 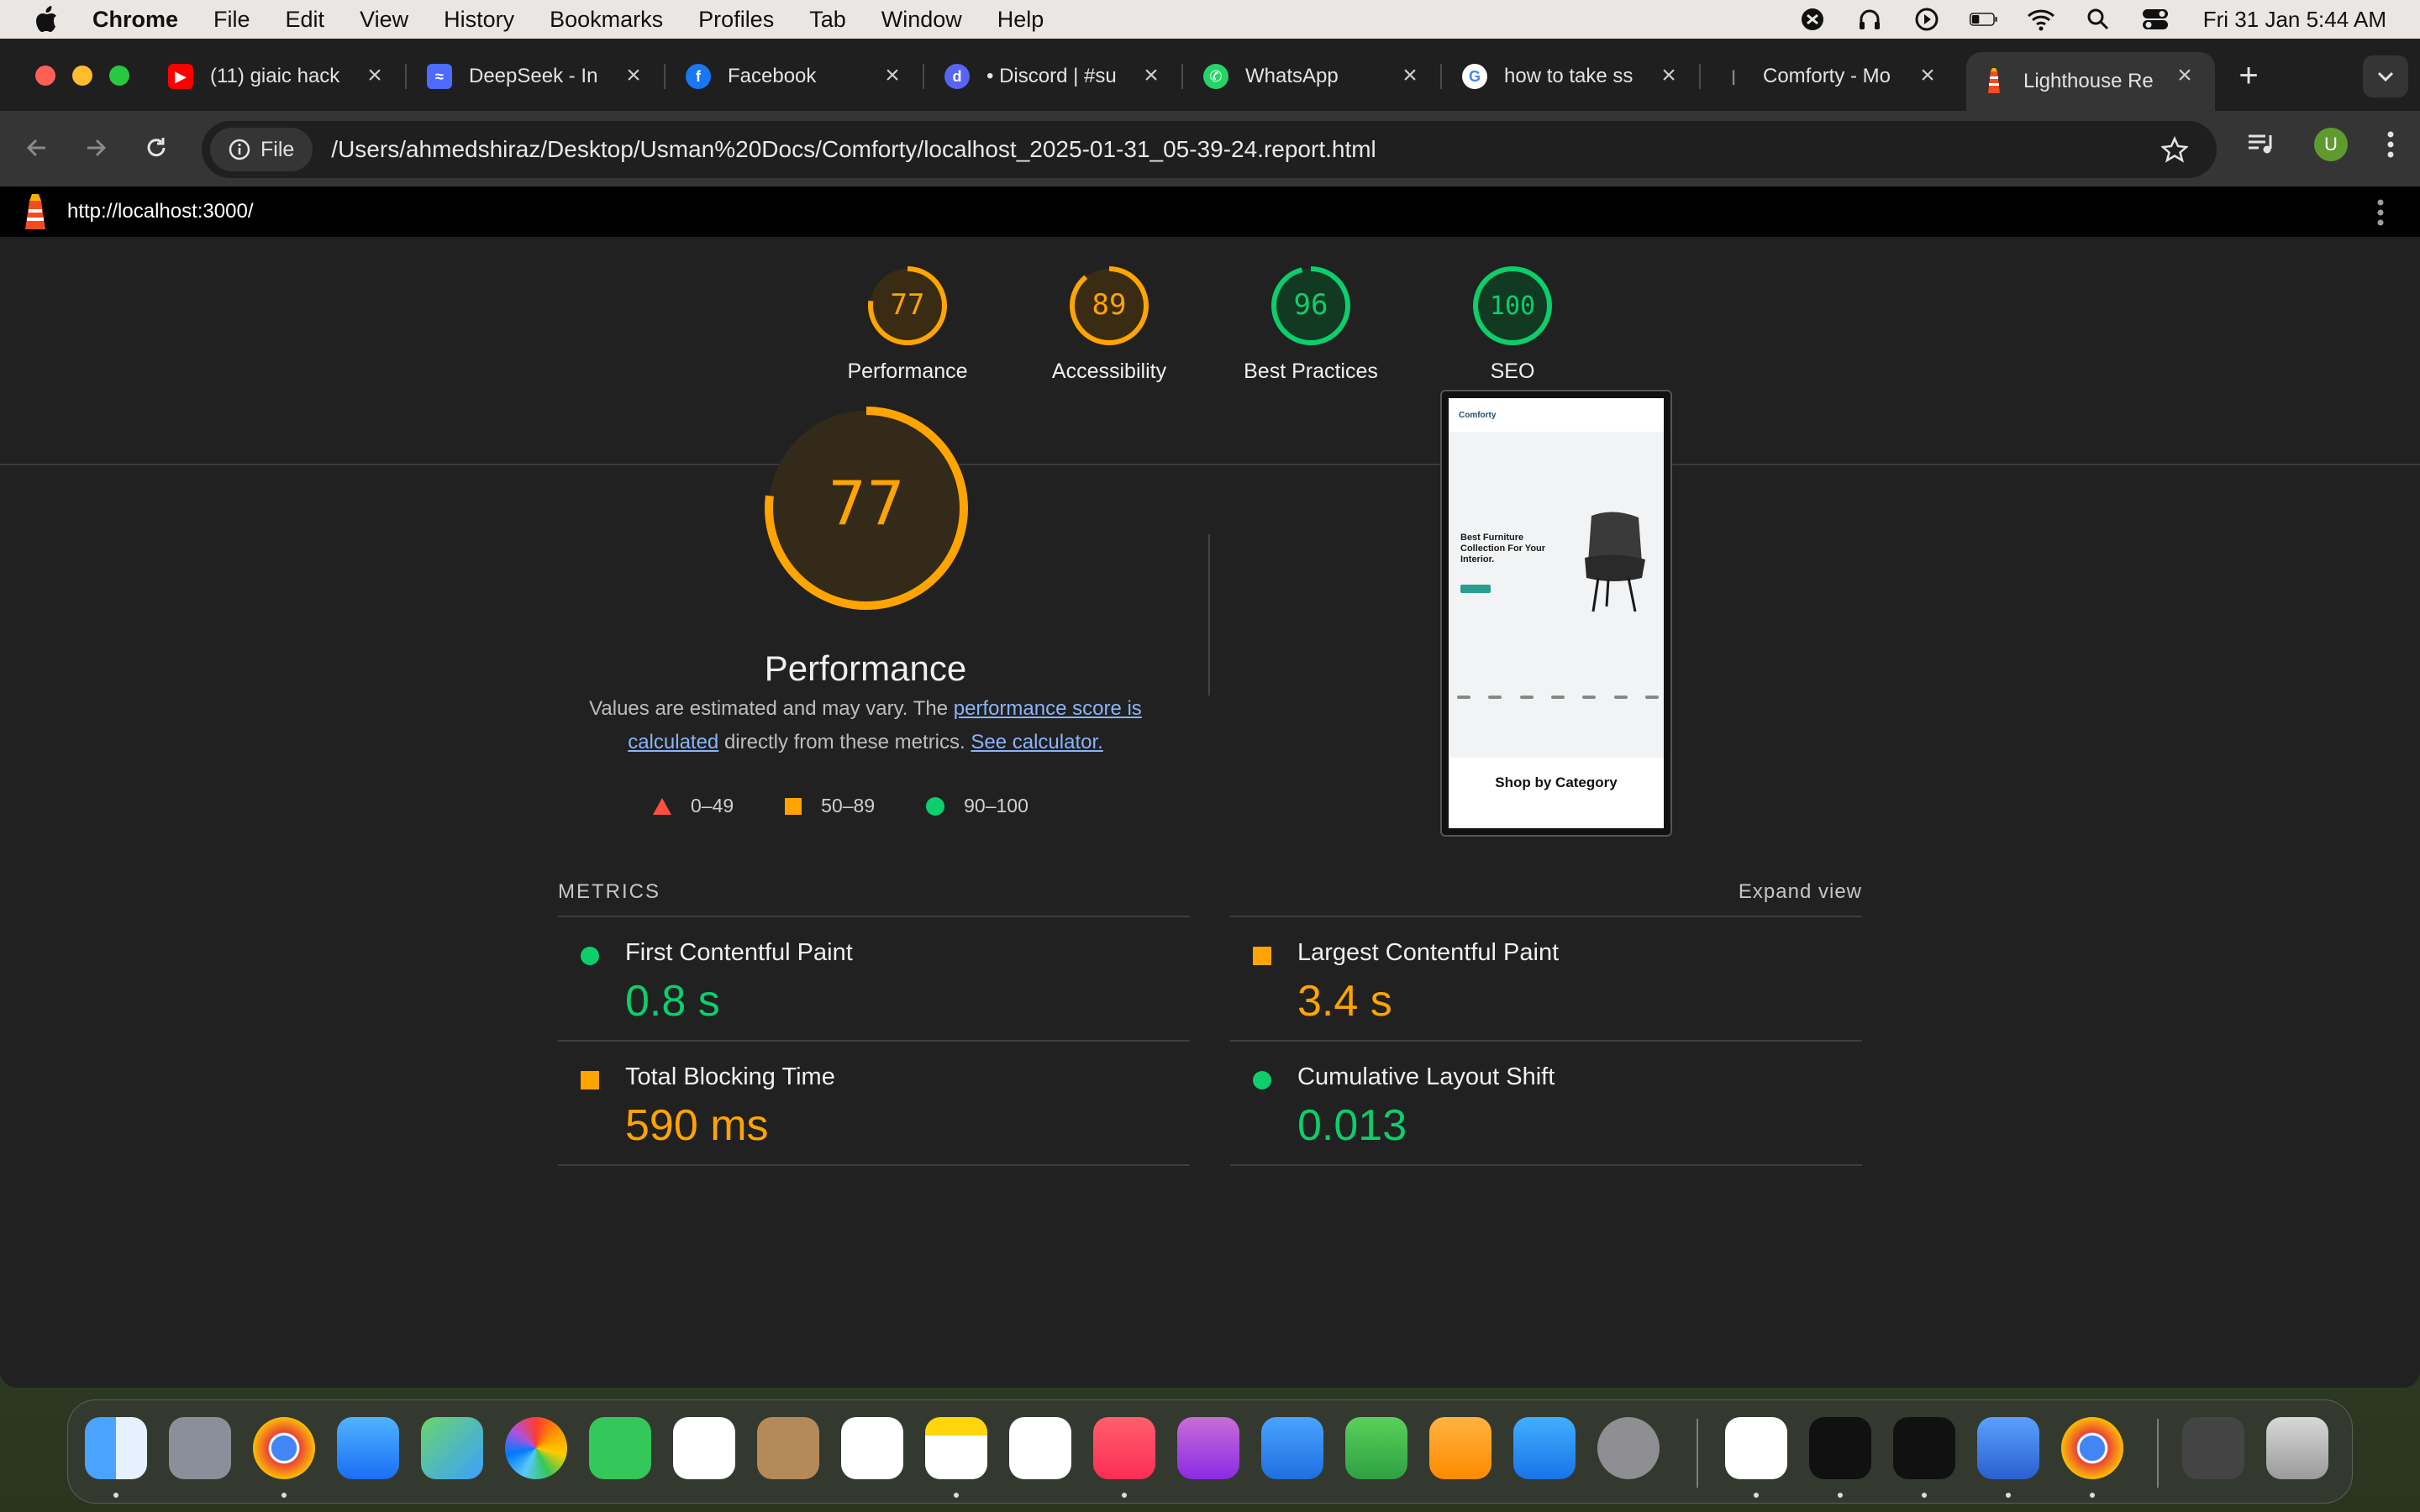 I want to click on photos-icon, so click(x=536, y=1448).